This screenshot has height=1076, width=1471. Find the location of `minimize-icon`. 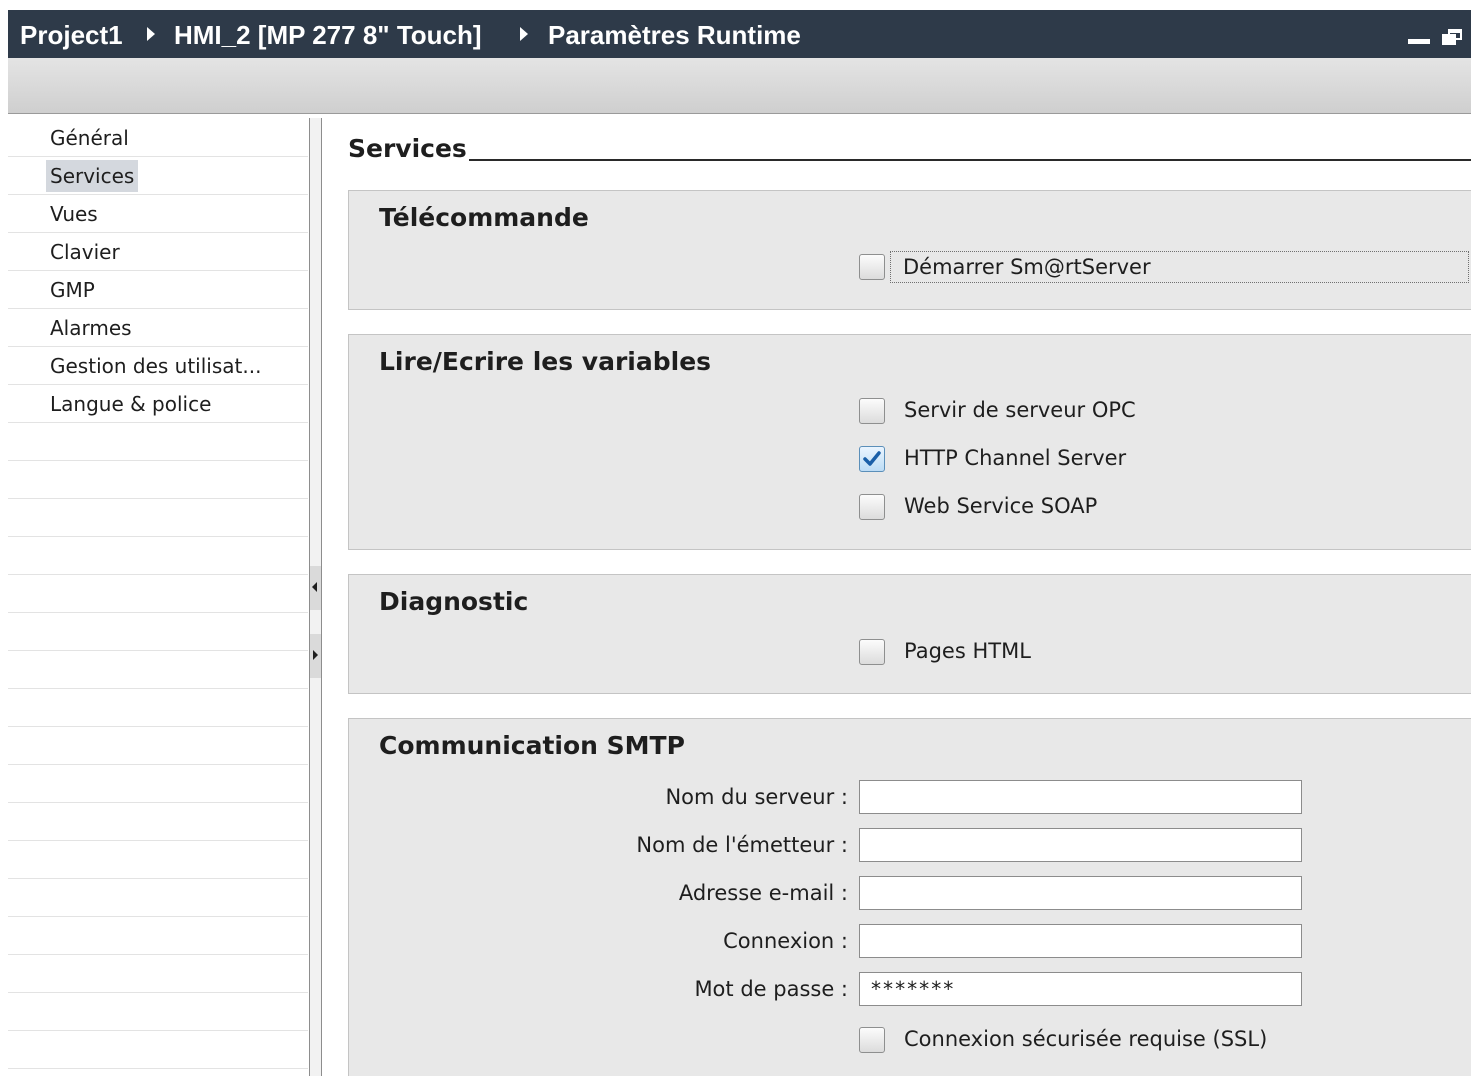

minimize-icon is located at coordinates (1419, 41).